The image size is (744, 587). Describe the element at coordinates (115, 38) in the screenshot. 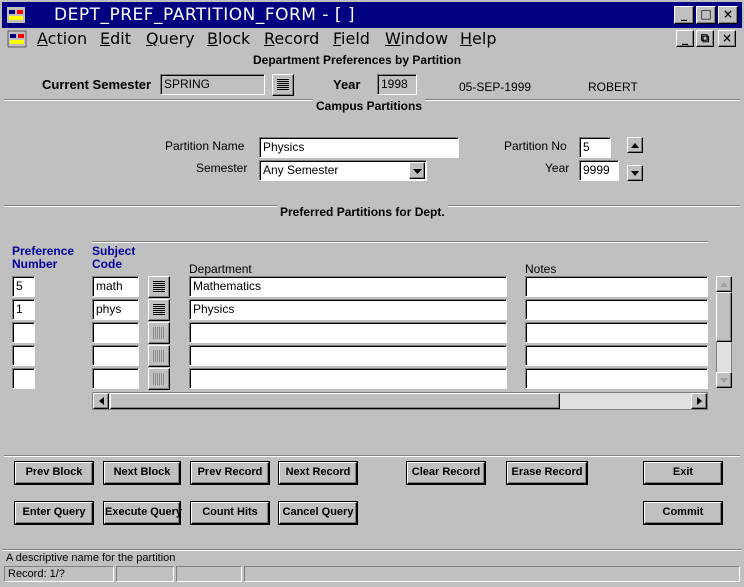

I see `menu-edit: Edit` at that location.